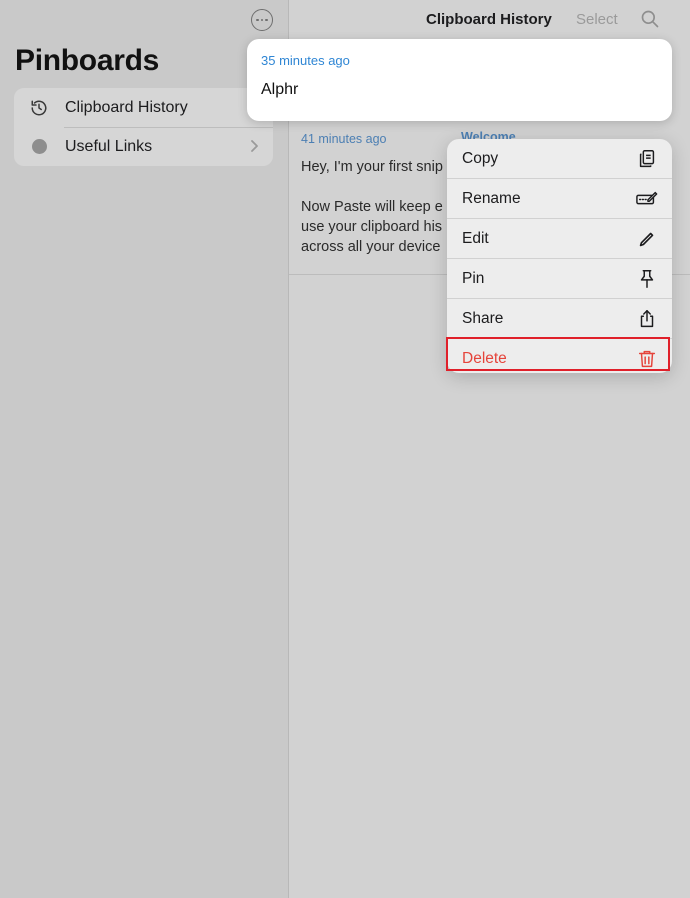 This screenshot has width=690, height=898. Describe the element at coordinates (305, 60) in the screenshot. I see `clip-timestamp: 35 minutes ago` at that location.